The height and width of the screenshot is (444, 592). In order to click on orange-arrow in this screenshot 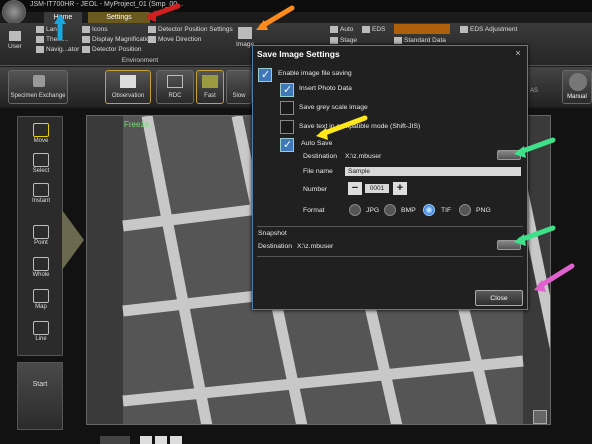, I will do `click(277, 17)`.